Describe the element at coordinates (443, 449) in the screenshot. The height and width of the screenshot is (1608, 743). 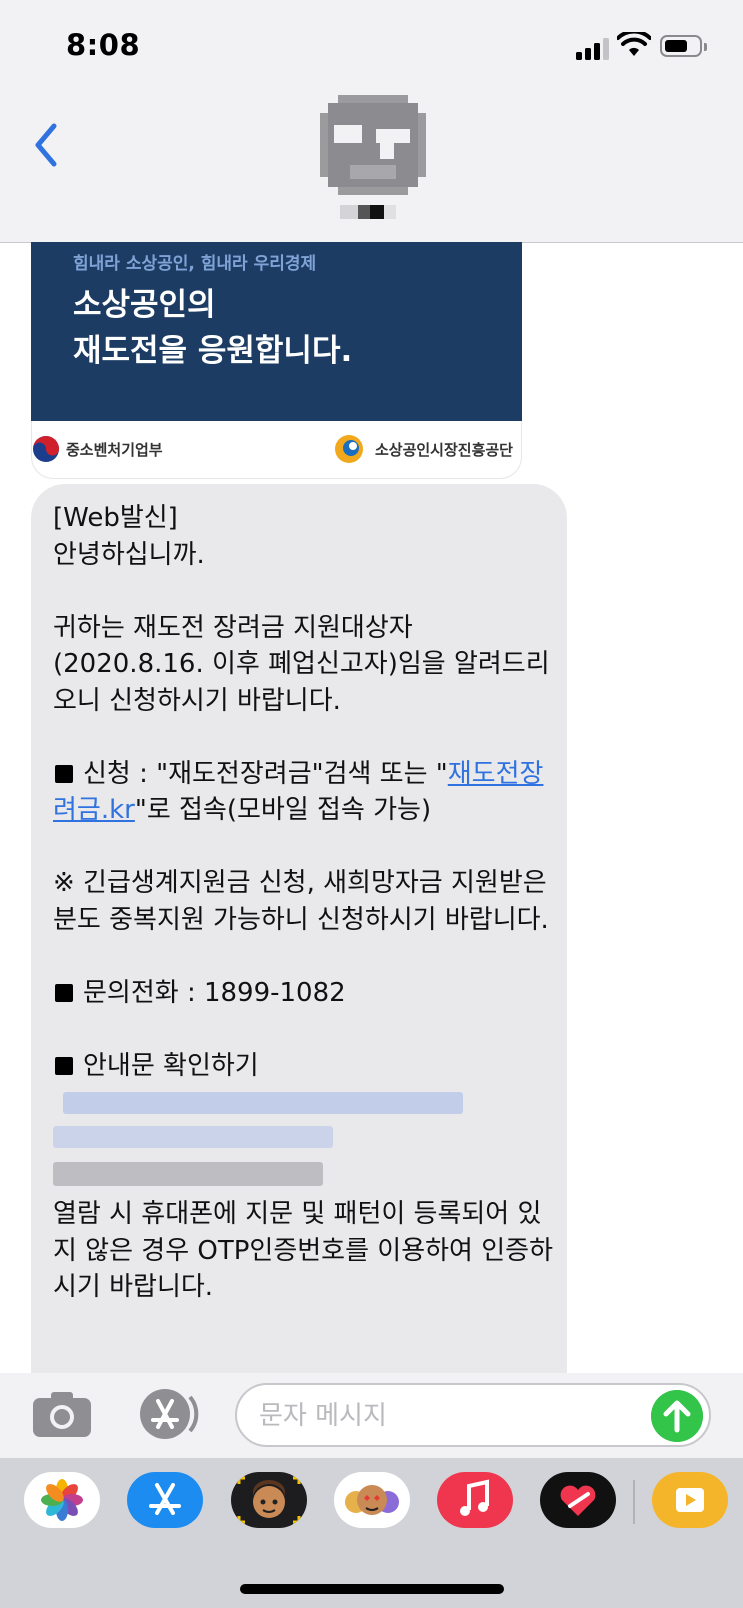
I see `agency-name: 소상공인시장진흥공단` at that location.